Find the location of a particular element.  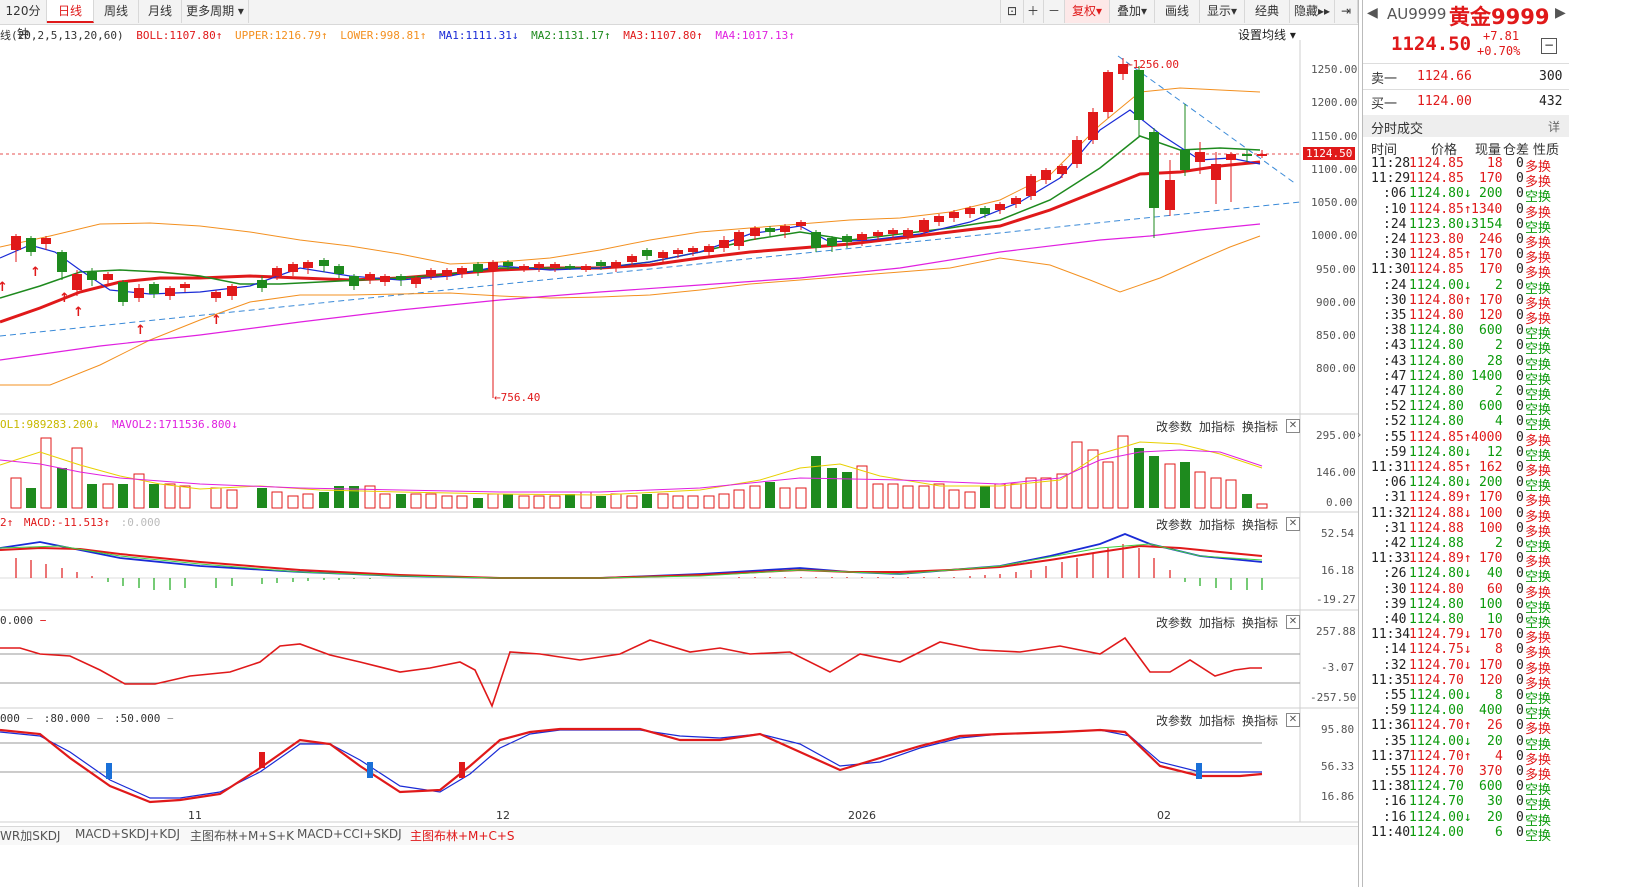

adjust-rights-dropdown: 复权▾ is located at coordinates (1087, 11).